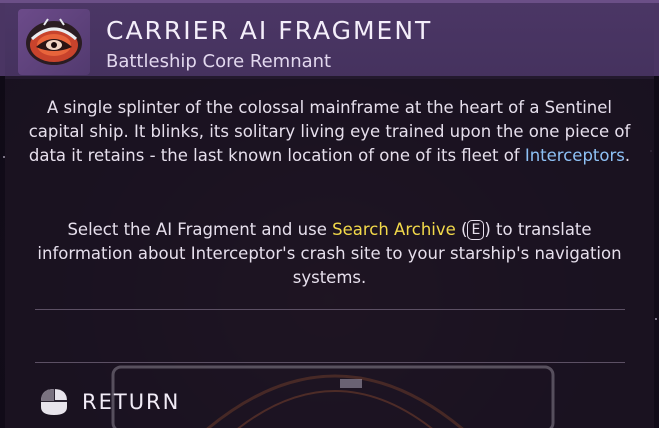 This screenshot has width=659, height=428. I want to click on description-end: ., so click(627, 155).